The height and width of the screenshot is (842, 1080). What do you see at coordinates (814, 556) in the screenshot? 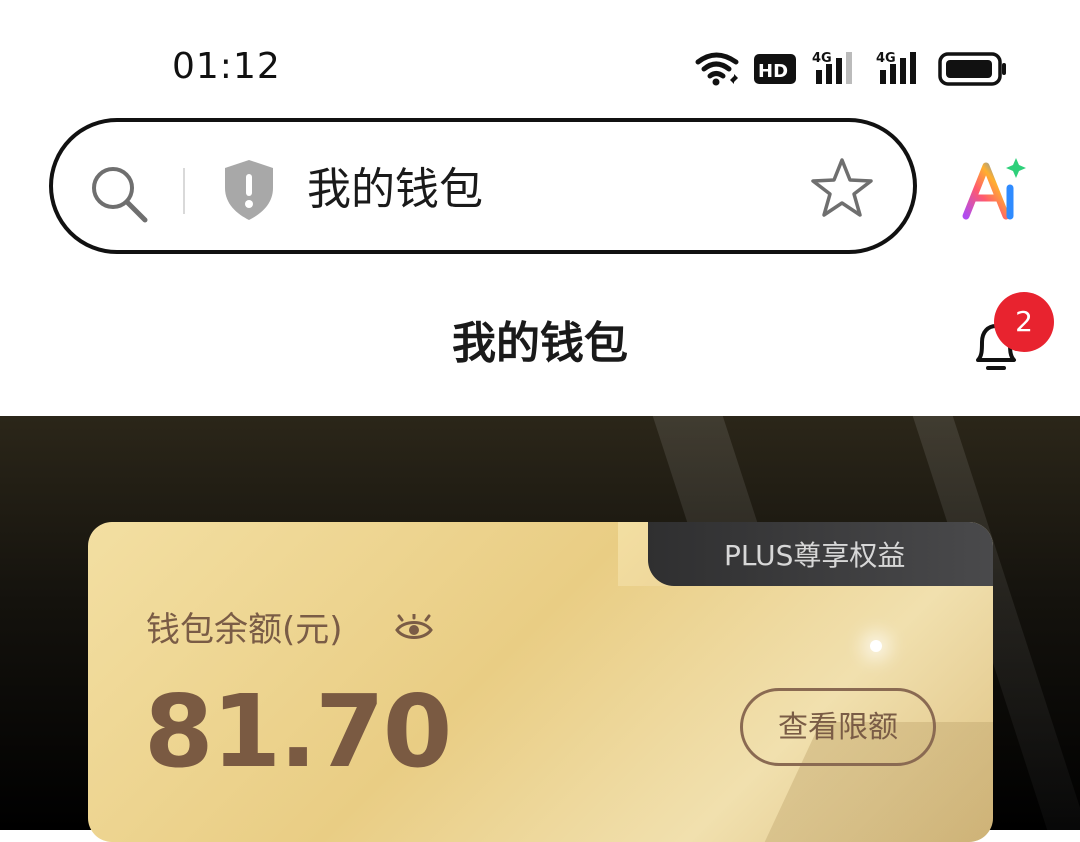
I see `plus-benefits-label: PLUS尊享权益` at bounding box center [814, 556].